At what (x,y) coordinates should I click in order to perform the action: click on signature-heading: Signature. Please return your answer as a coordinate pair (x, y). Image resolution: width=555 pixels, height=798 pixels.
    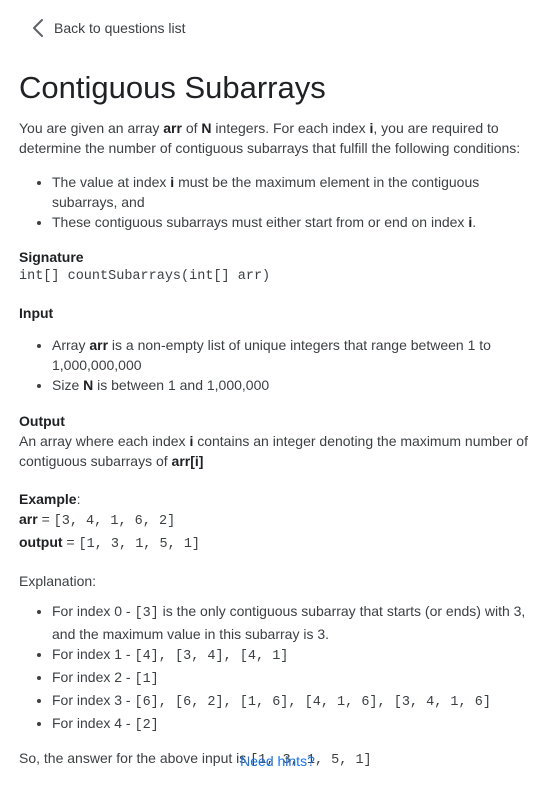
    Looking at the image, I should click on (51, 257).